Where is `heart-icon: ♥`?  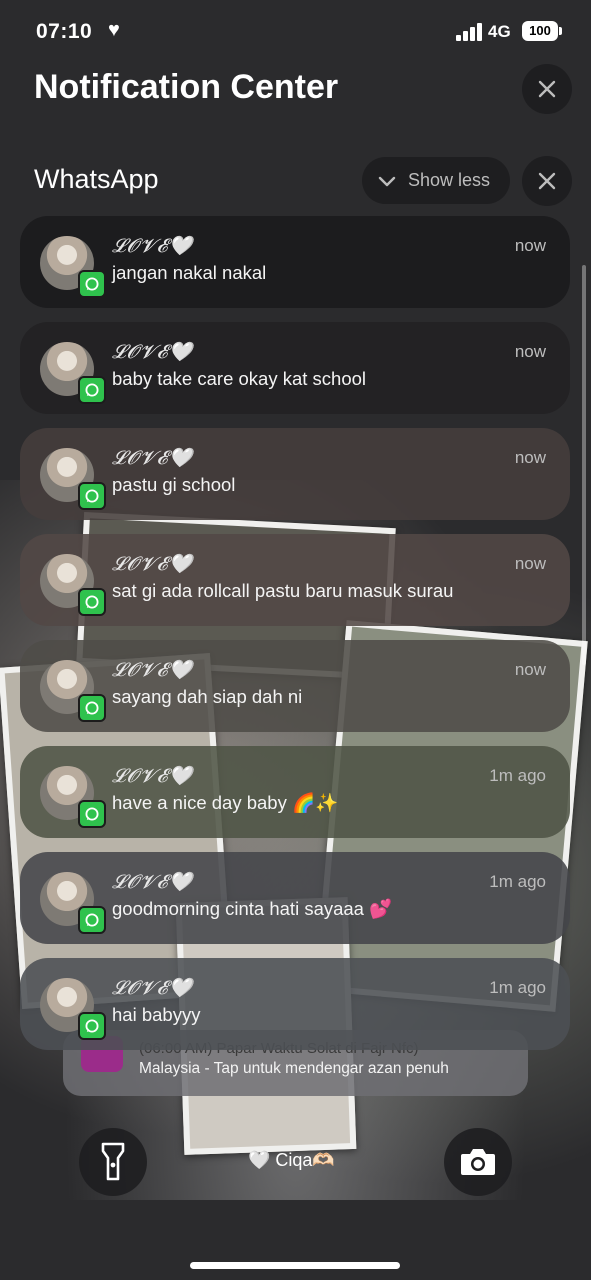
heart-icon: ♥ is located at coordinates (114, 30).